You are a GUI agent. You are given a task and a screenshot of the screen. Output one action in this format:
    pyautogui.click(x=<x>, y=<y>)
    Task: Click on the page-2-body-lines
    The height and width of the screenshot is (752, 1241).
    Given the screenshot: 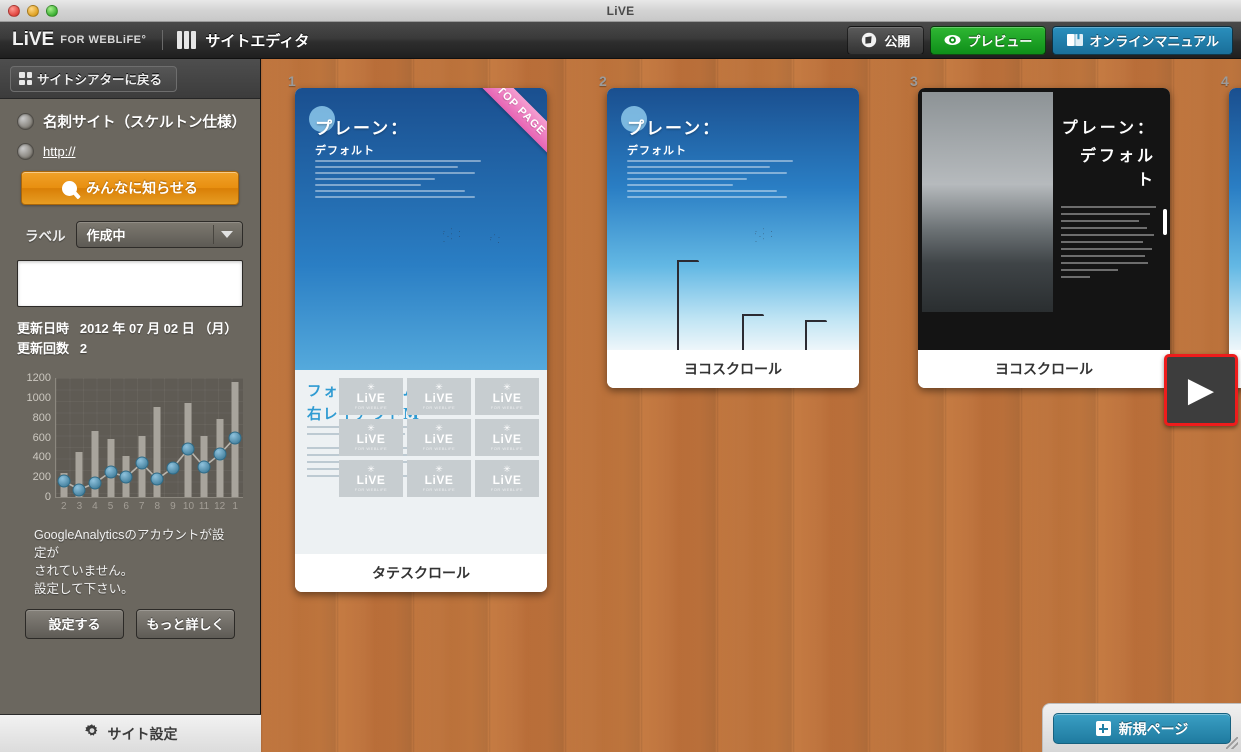 What is the action you would take?
    pyautogui.click(x=710, y=181)
    